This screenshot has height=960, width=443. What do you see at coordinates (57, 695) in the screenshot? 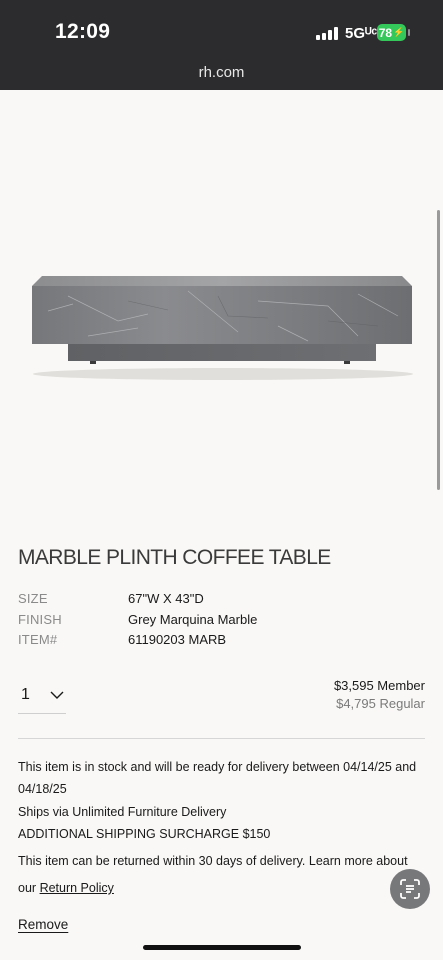
I see `chevron-down-icon` at bounding box center [57, 695].